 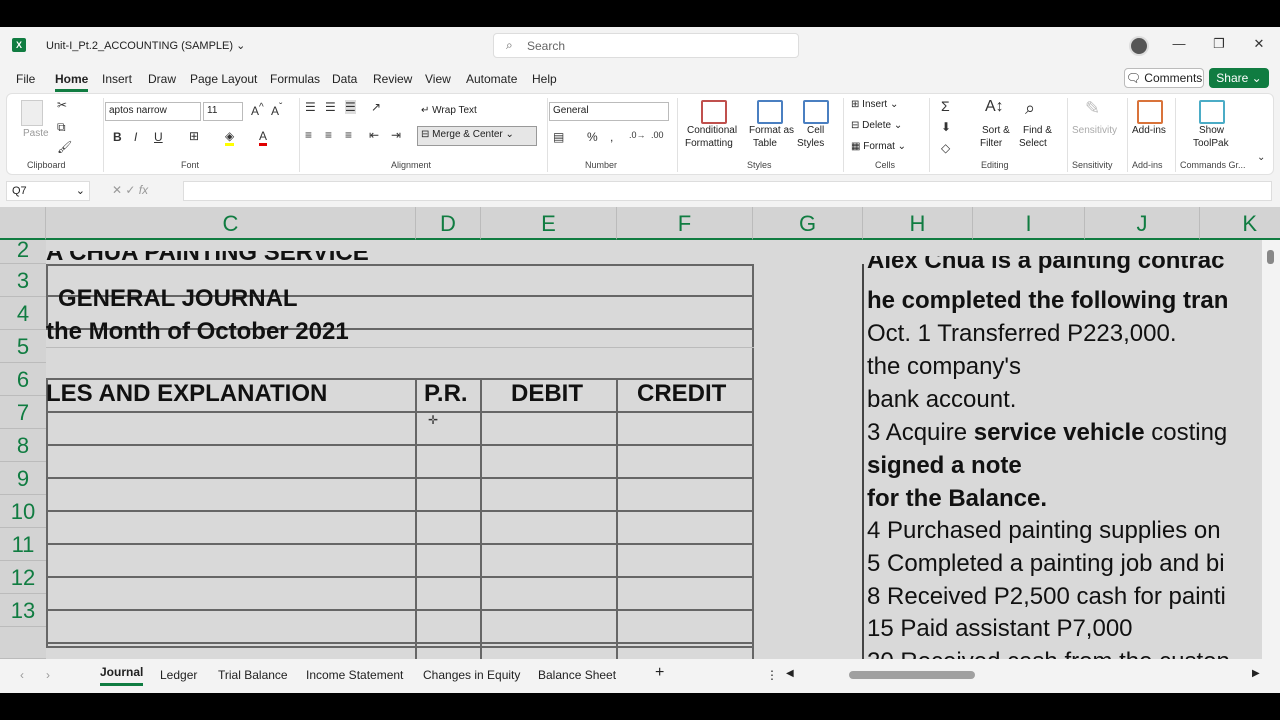 I want to click on menu-data: Data, so click(x=344, y=79).